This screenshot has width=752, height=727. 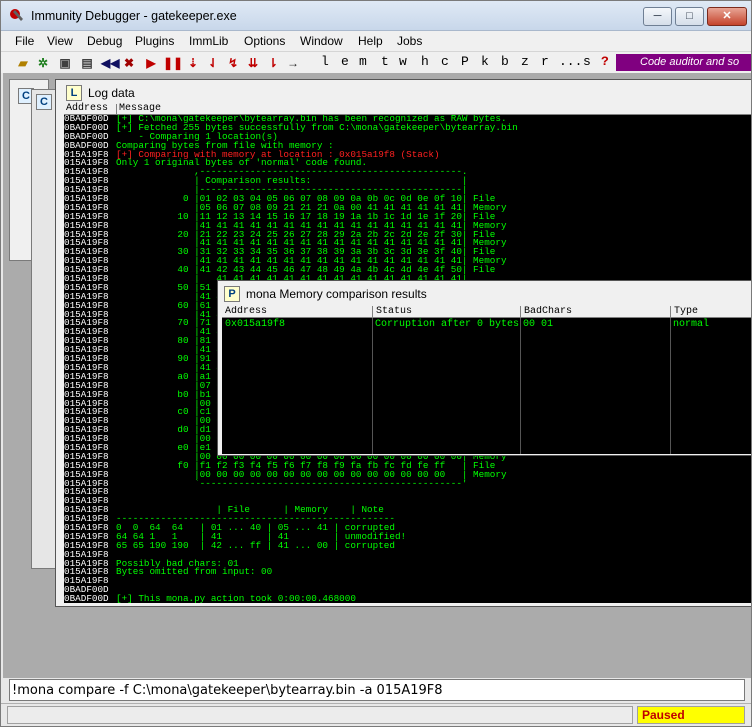 What do you see at coordinates (376, 16) in the screenshot?
I see `title-bar: Immunity Debugger - gatekeeper.exe ─ □ ✕` at bounding box center [376, 16].